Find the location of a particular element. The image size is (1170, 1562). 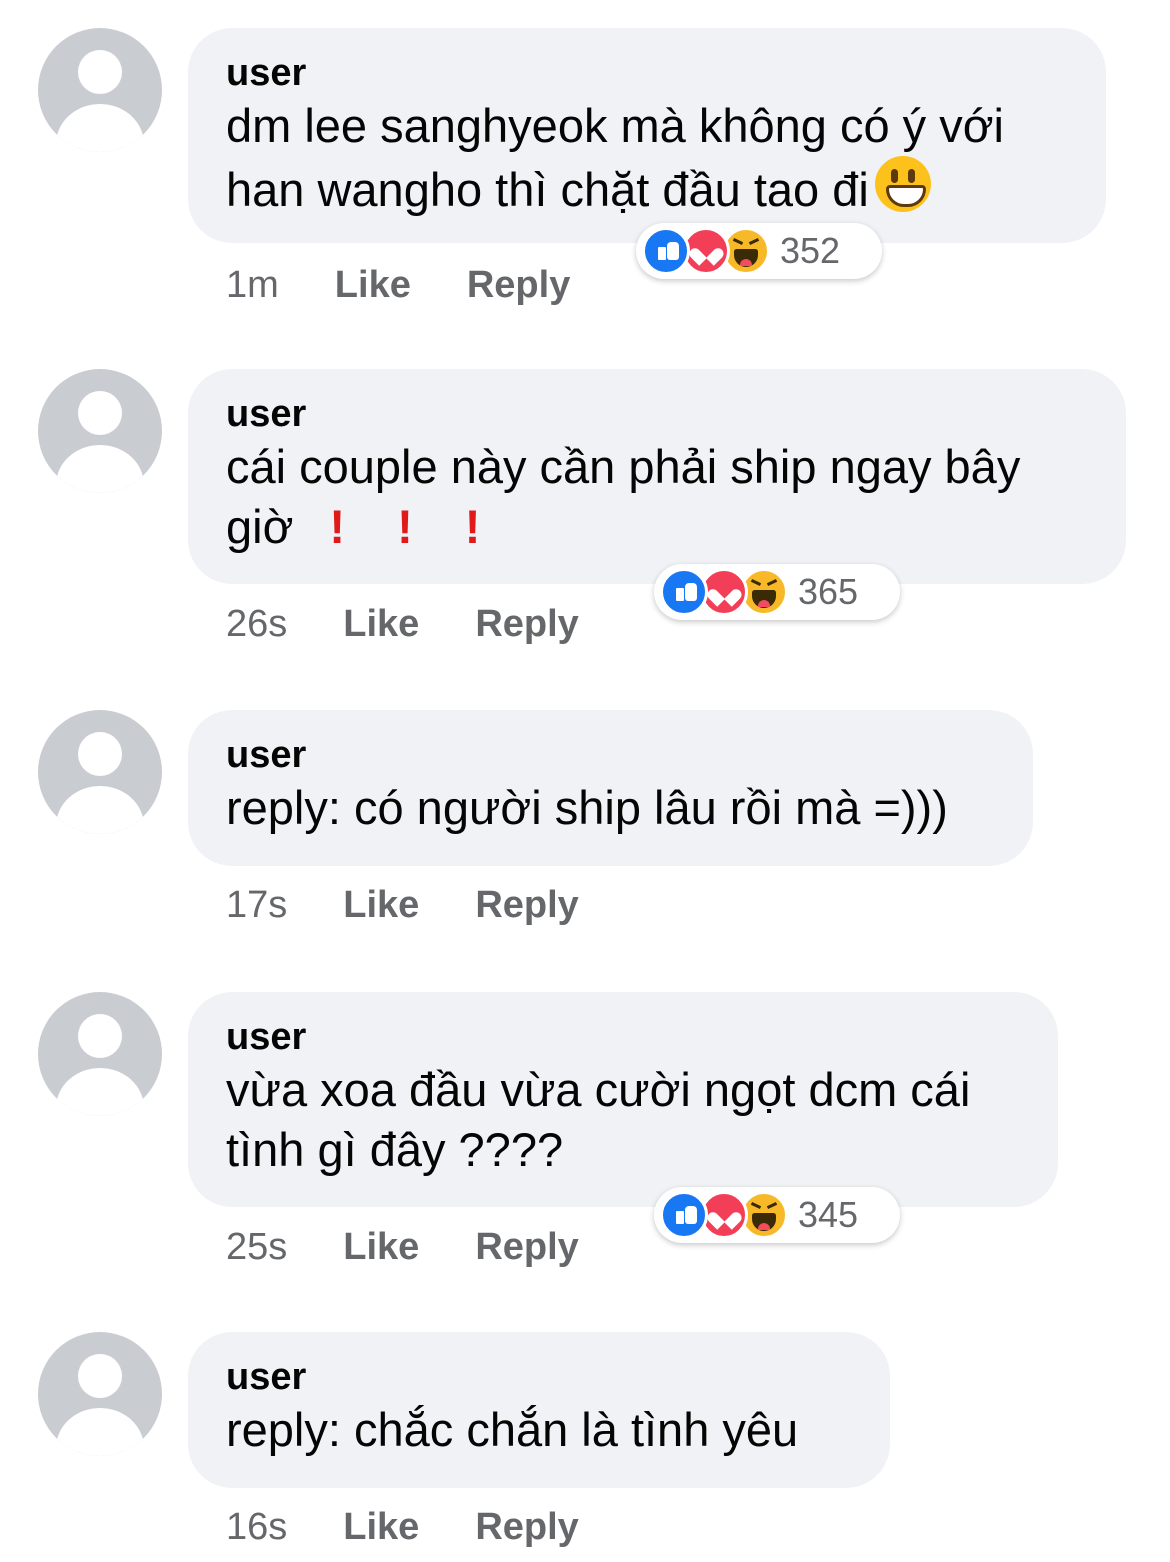

comment-text-line: reply: chắc chắn là tình yêu is located at coordinates (512, 1429).